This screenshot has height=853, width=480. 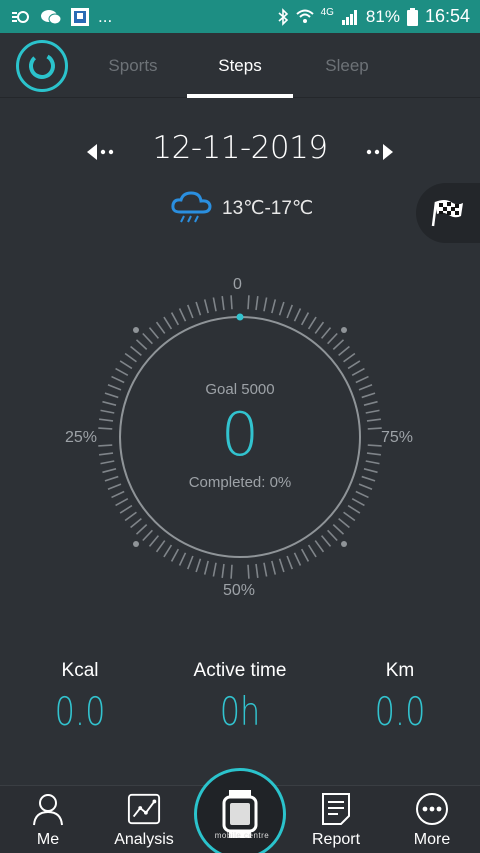 I want to click on next-day-button, so click(x=378, y=152).